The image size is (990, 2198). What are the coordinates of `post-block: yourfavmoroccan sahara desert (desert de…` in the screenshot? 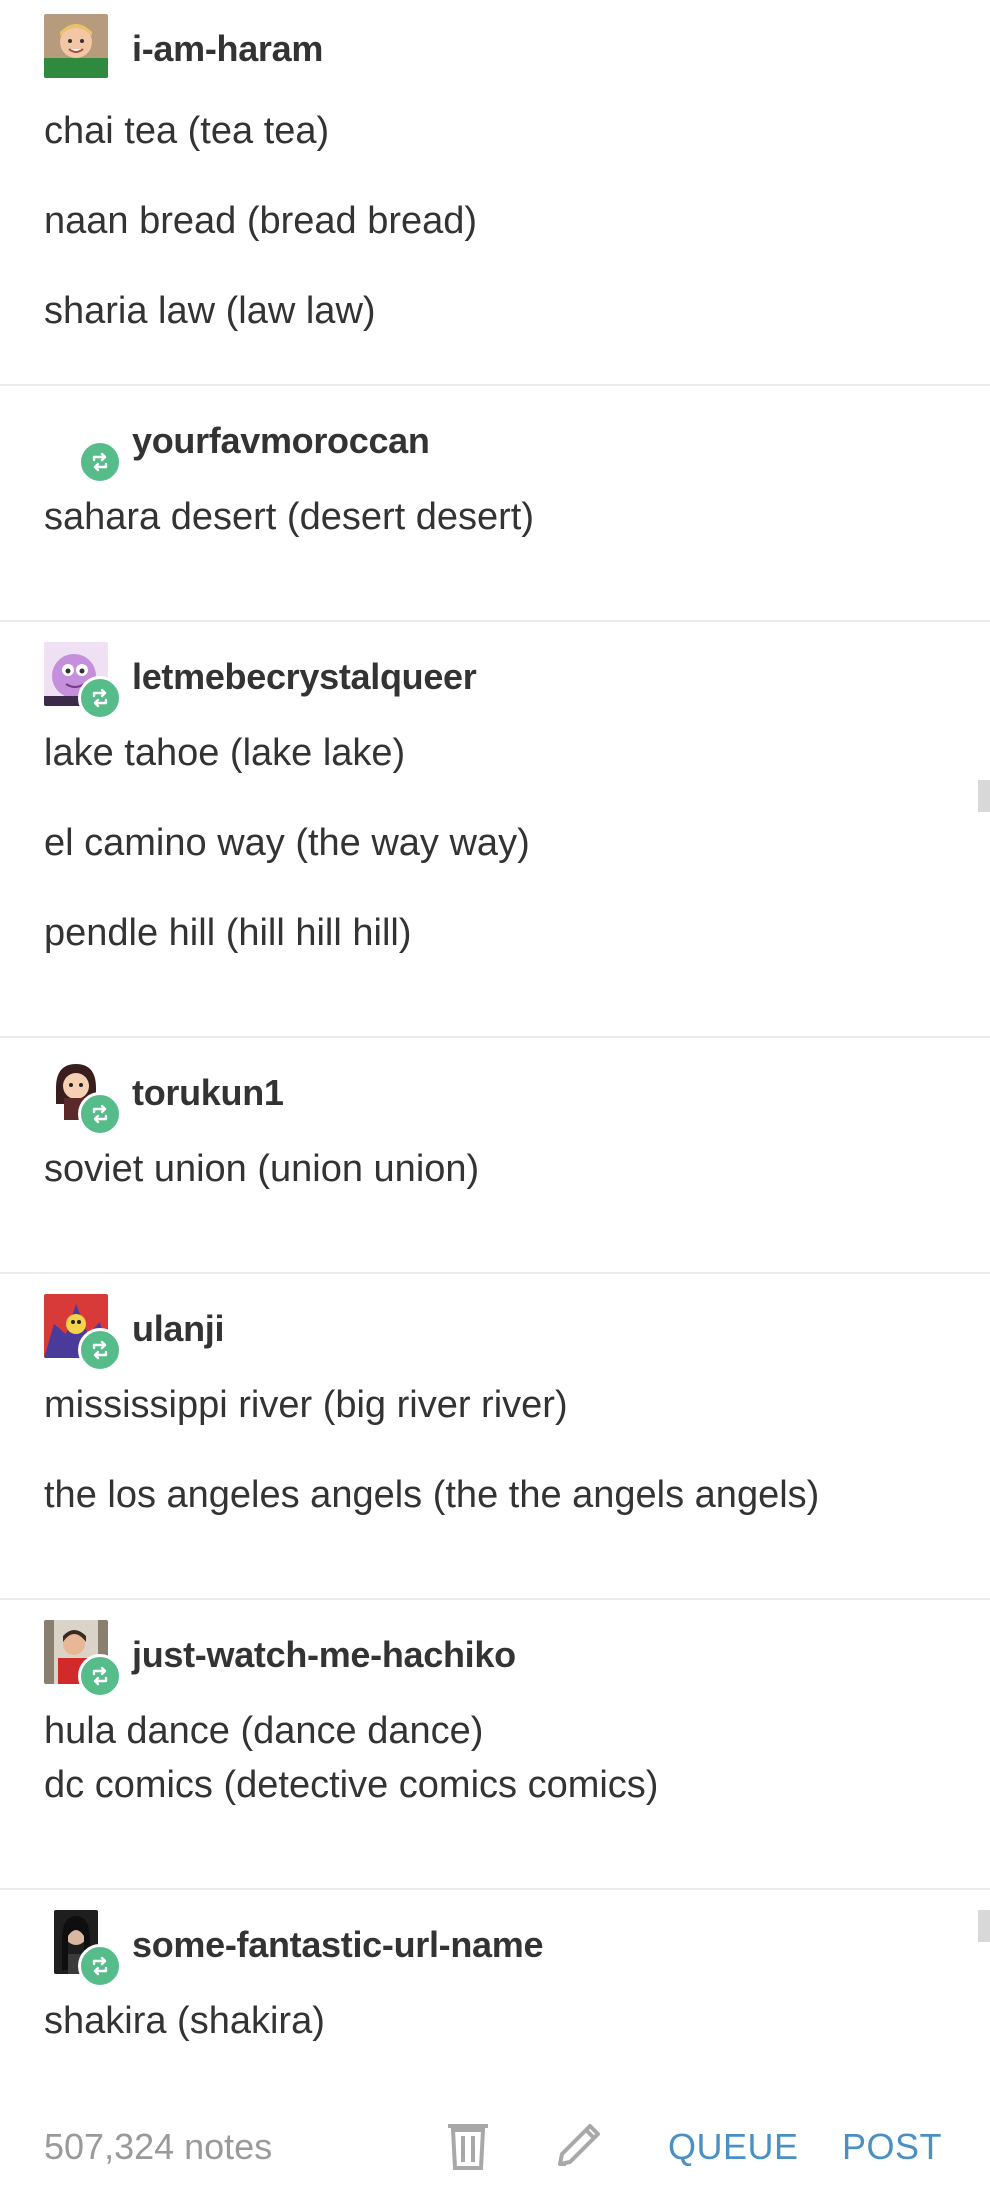 It's located at (495, 504).